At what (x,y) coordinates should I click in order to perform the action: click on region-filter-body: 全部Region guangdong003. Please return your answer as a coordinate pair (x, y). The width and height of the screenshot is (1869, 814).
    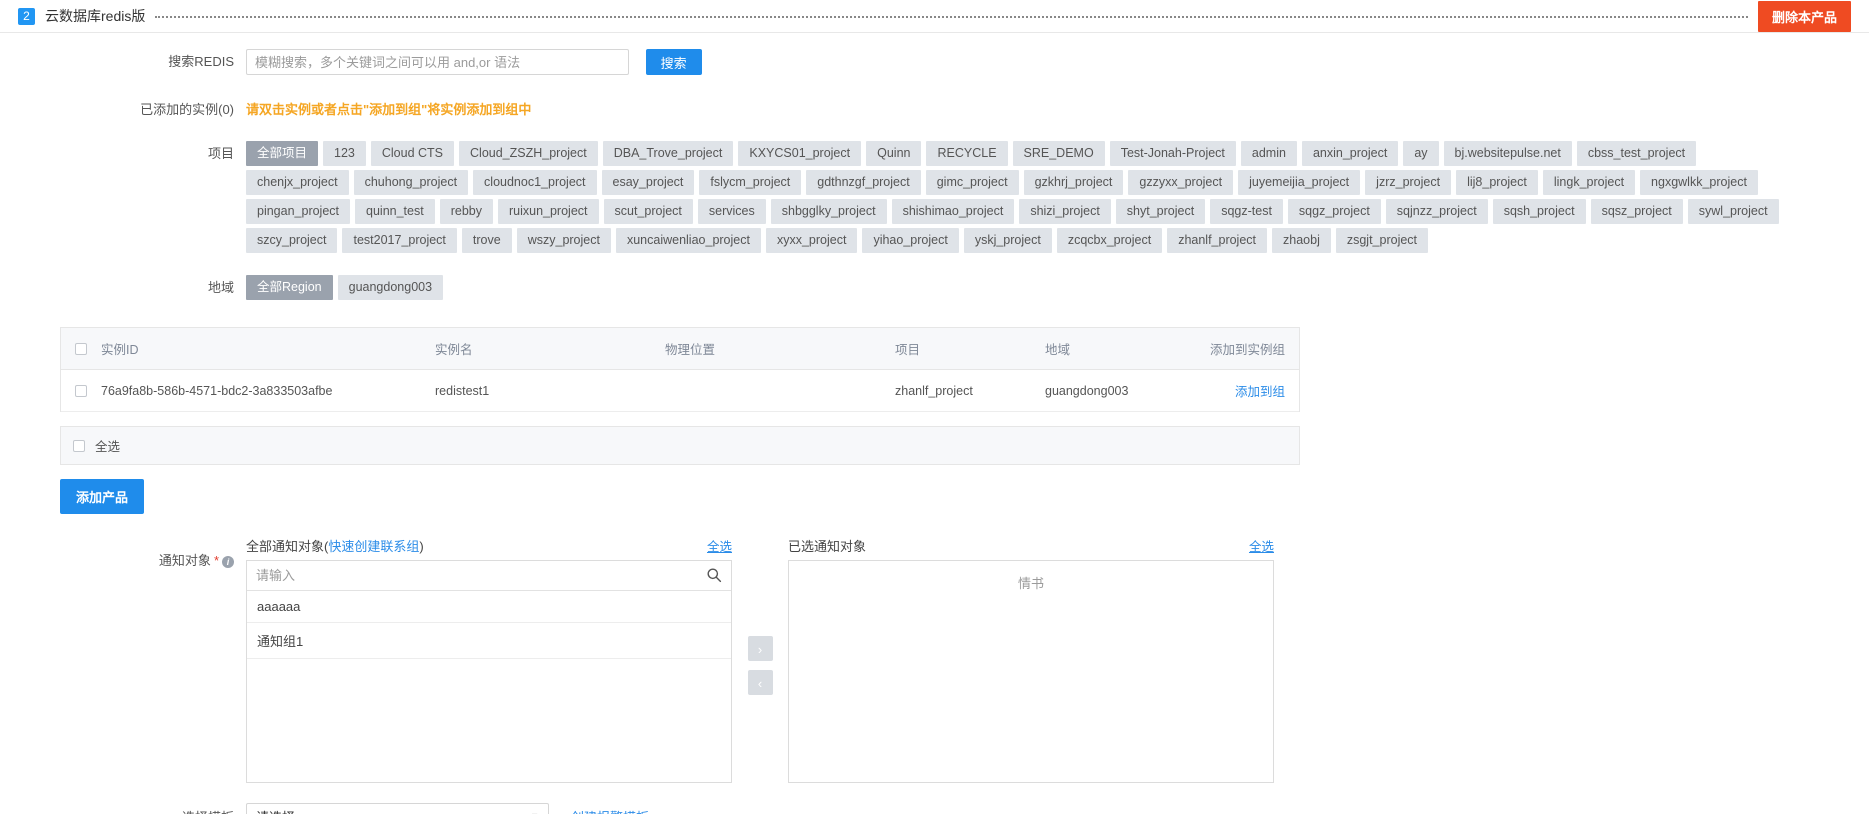
    Looking at the image, I should click on (1057, 287).